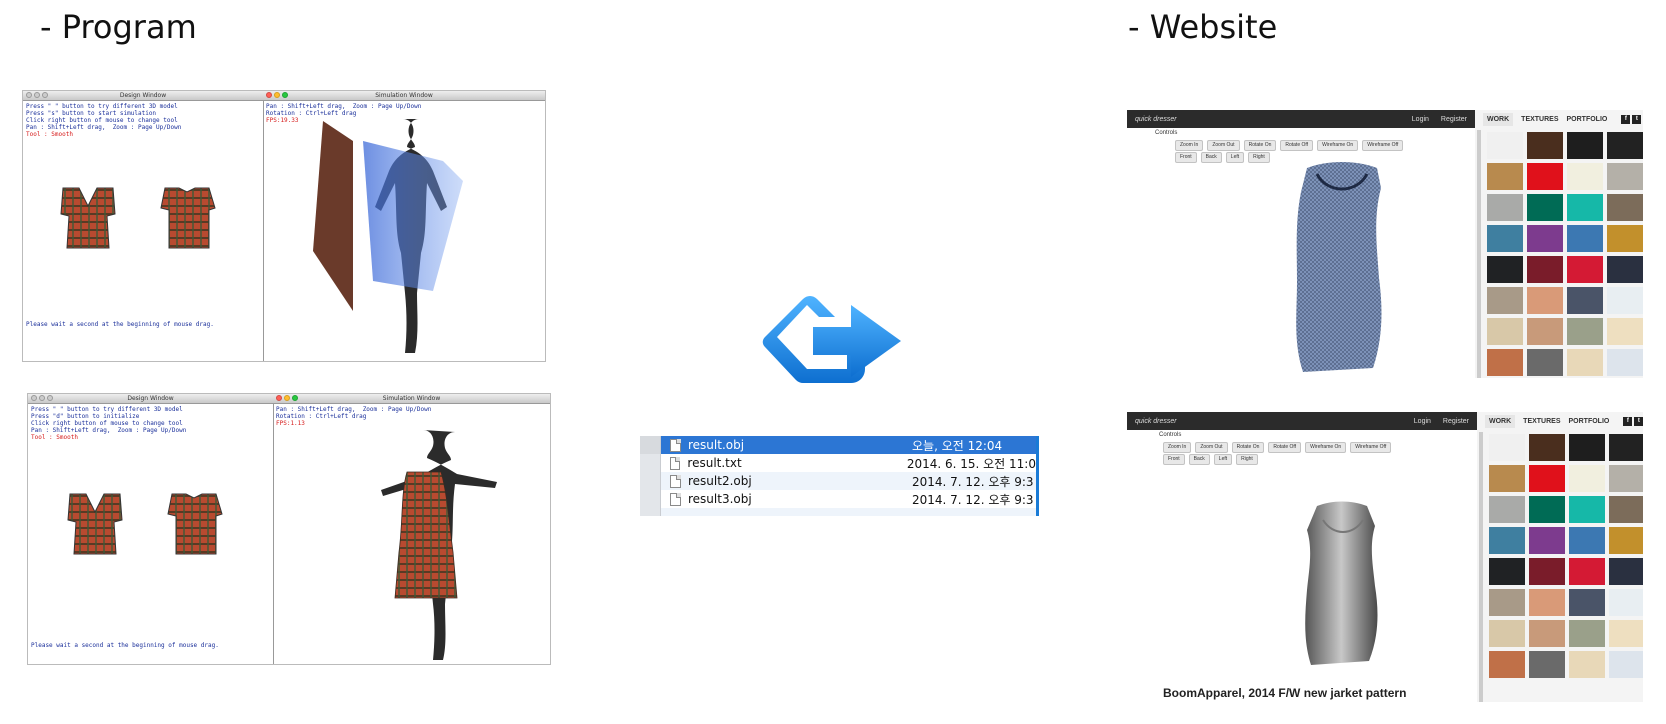 This screenshot has width=1666, height=724. Describe the element at coordinates (1211, 157) in the screenshot. I see `back-view-button: Back` at that location.